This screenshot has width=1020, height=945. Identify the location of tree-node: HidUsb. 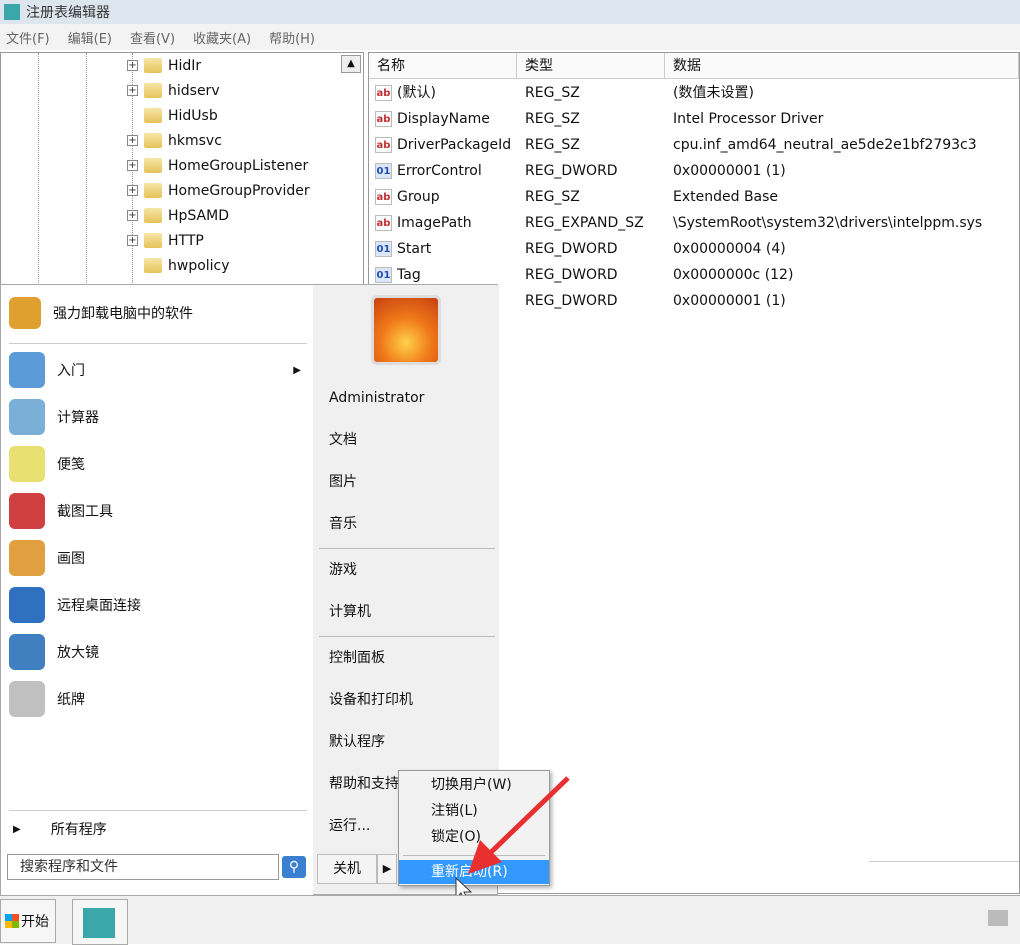
(172, 115).